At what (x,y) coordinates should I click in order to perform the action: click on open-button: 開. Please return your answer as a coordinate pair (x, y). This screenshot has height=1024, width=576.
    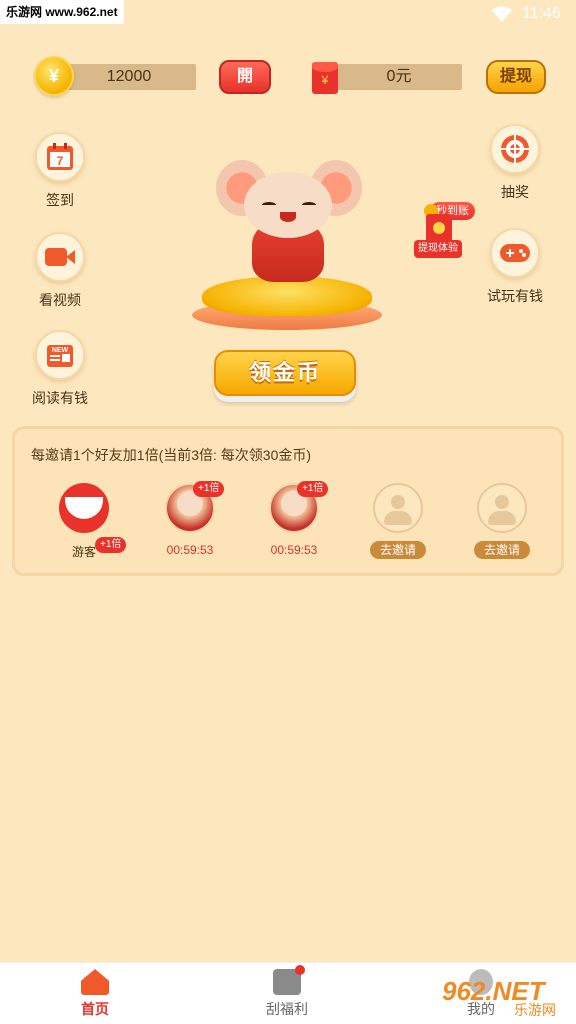
    Looking at the image, I should click on (245, 77).